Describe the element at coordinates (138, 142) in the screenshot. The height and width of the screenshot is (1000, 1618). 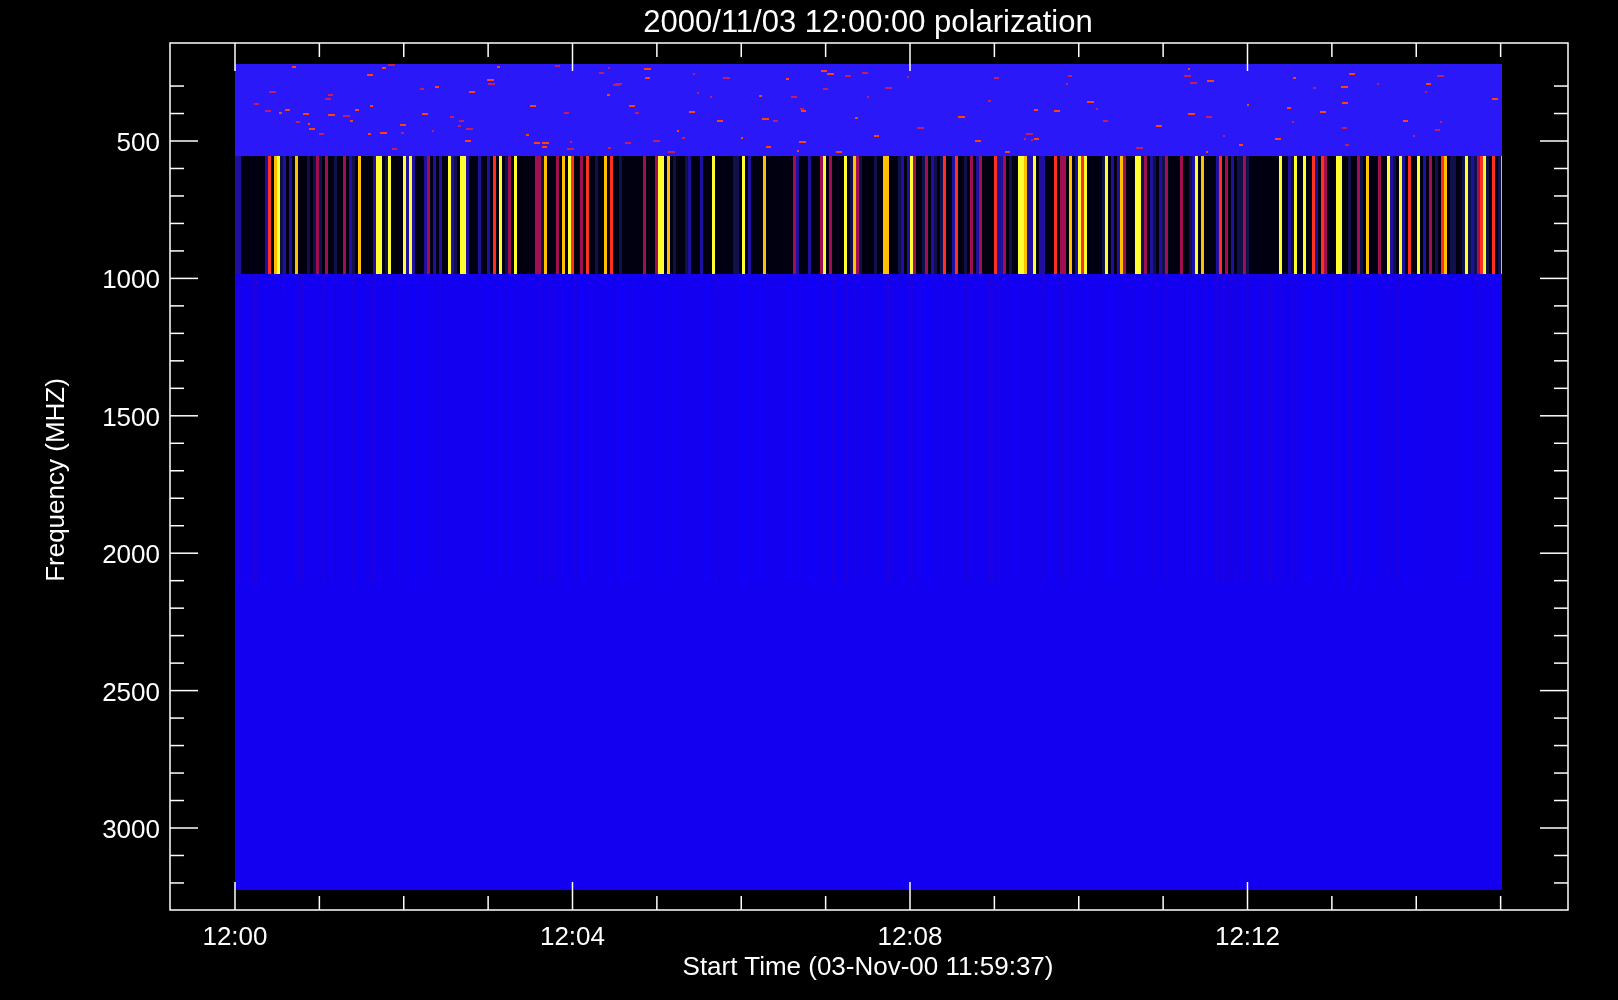
I see `y-tick-label: 500` at that location.